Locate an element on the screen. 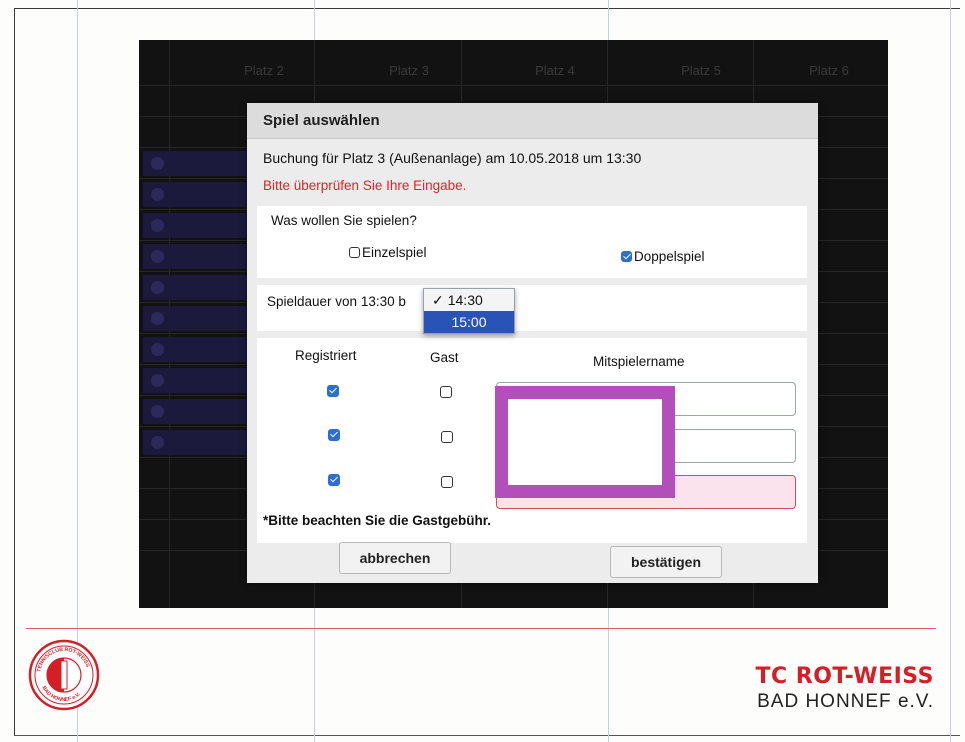 This screenshot has height=742, width=965. player-name-column-header: Mitspielername is located at coordinates (639, 361).